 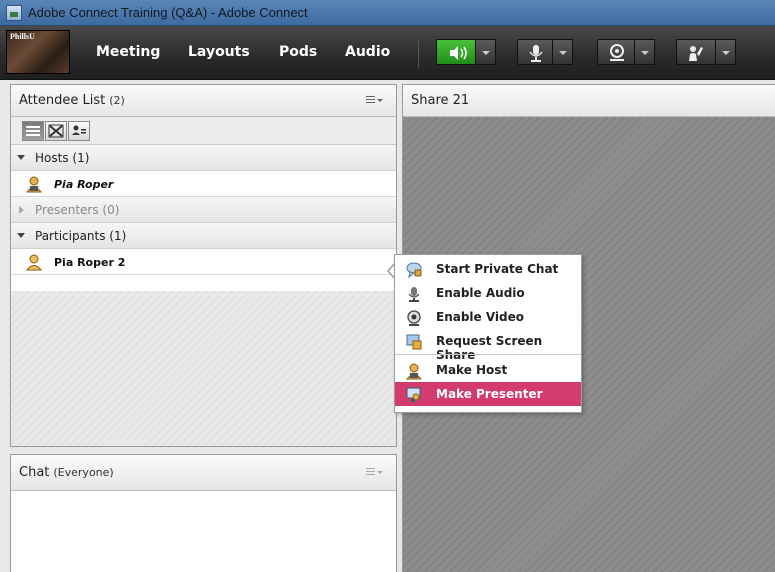 I want to click on microphone-button, so click(x=535, y=52).